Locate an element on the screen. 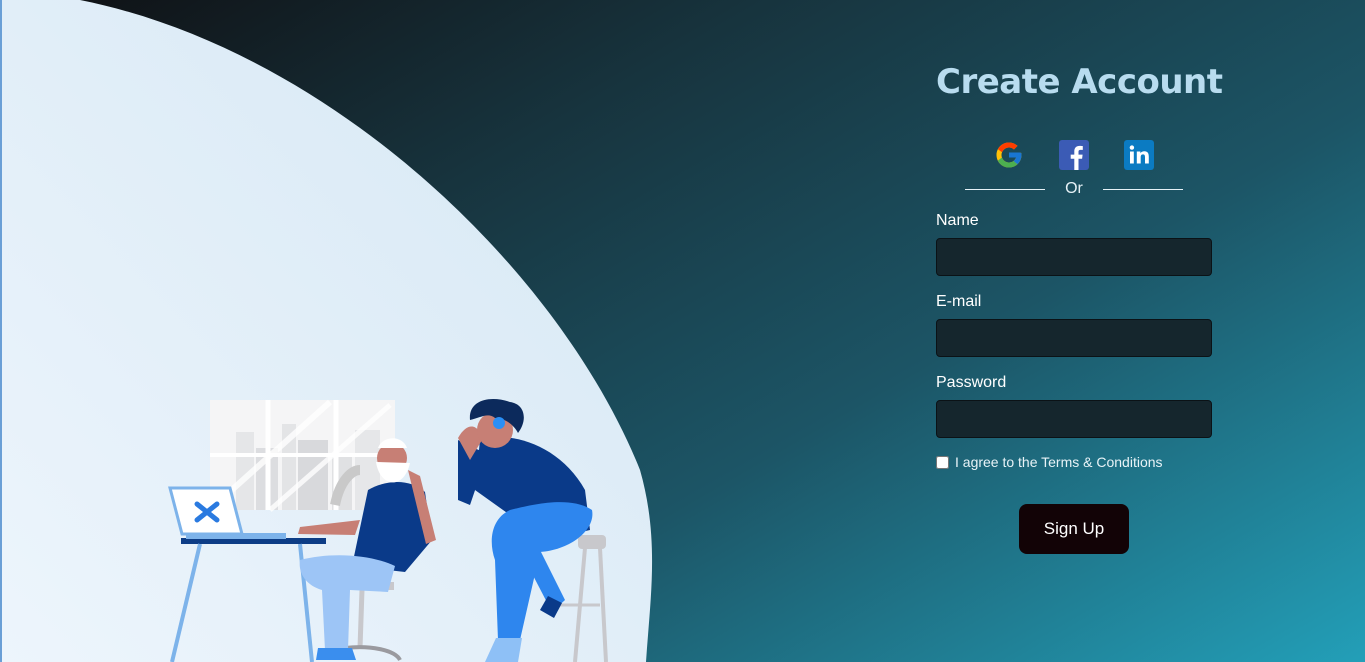 This screenshot has height=662, width=1365. terms-row: I agree to the Terms & Conditions is located at coordinates (1074, 462).